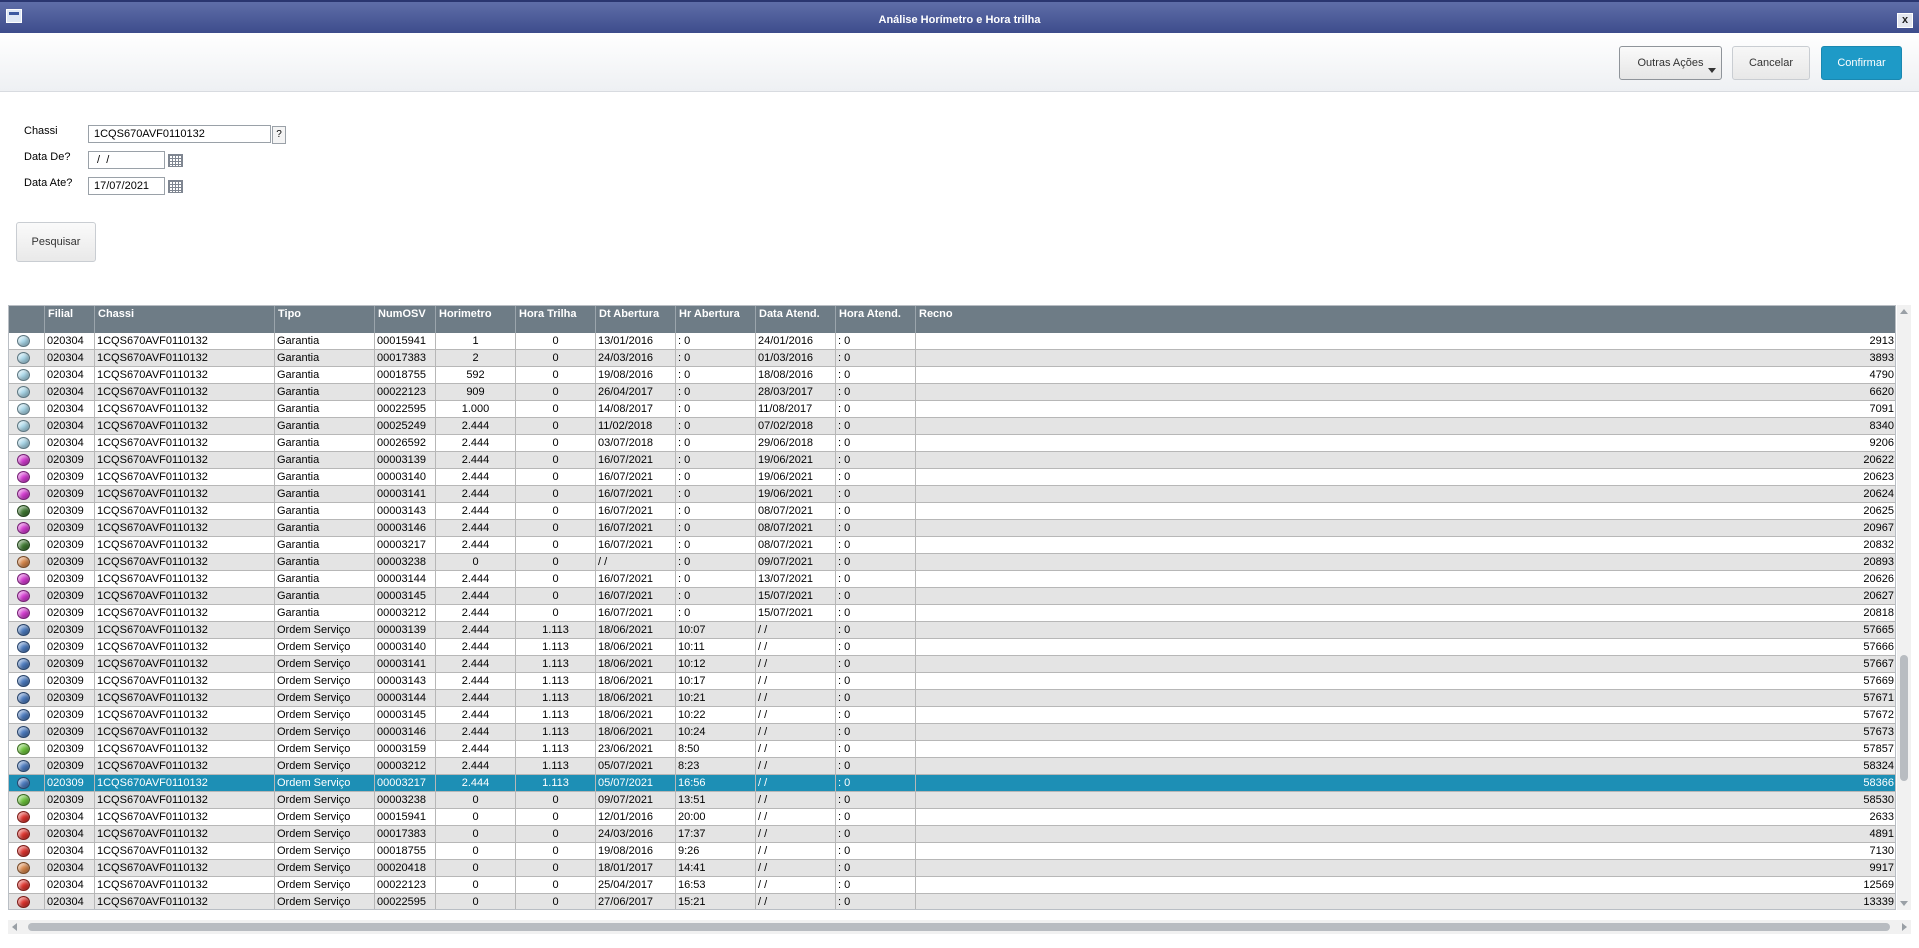 This screenshot has height=948, width=1919. Describe the element at coordinates (1904, 927) in the screenshot. I see `scroll-right-icon` at that location.